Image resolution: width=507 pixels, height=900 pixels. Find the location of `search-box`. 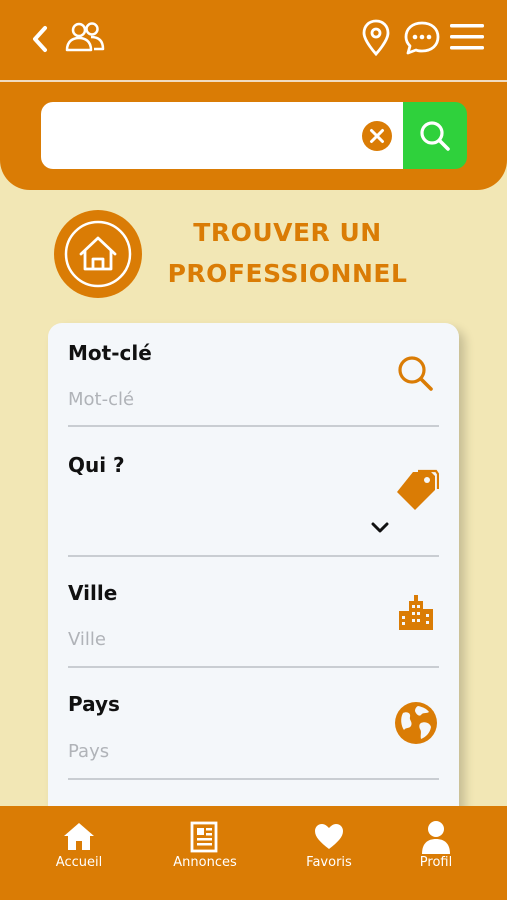

search-box is located at coordinates (222, 136).